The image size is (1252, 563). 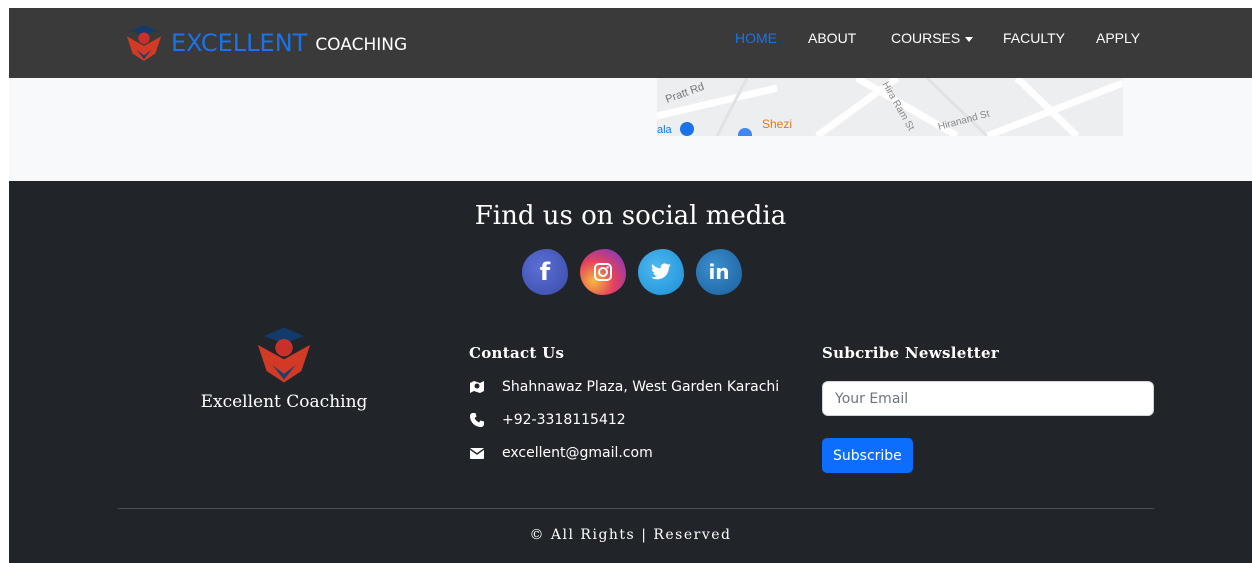 I want to click on nav-apply: APPLY, so click(x=1118, y=38).